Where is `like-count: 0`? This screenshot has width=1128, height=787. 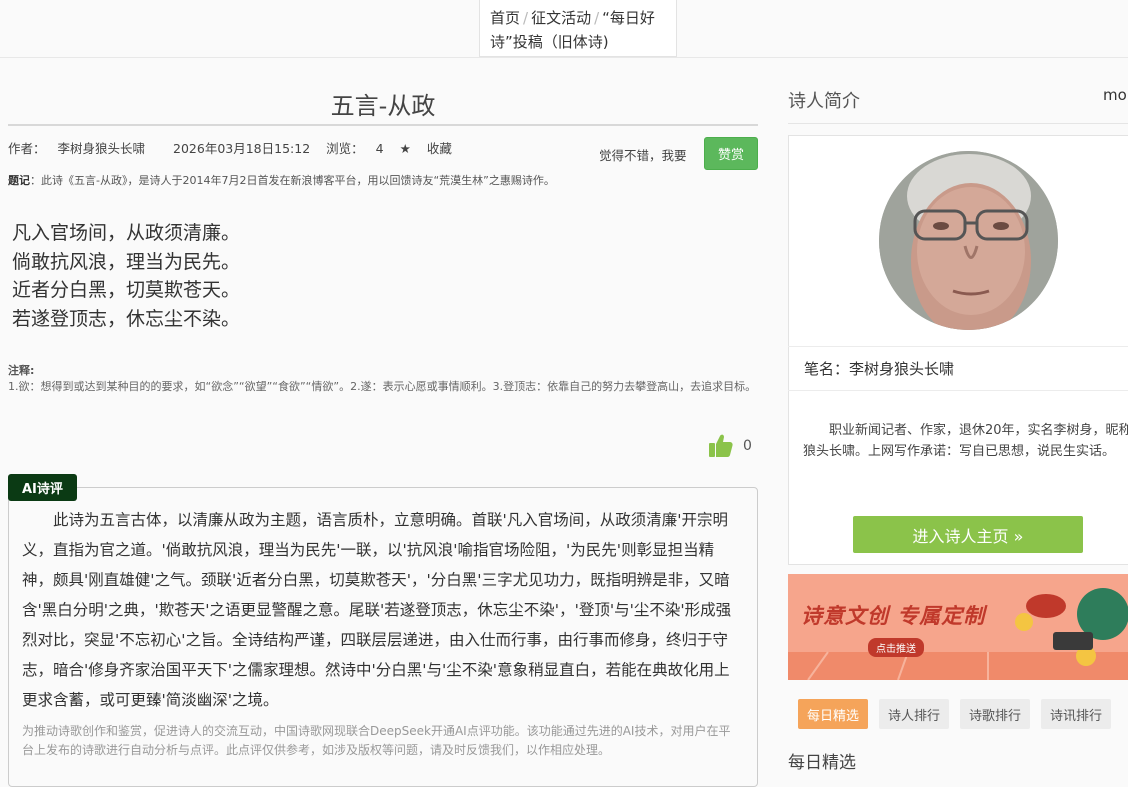 like-count: 0 is located at coordinates (747, 445).